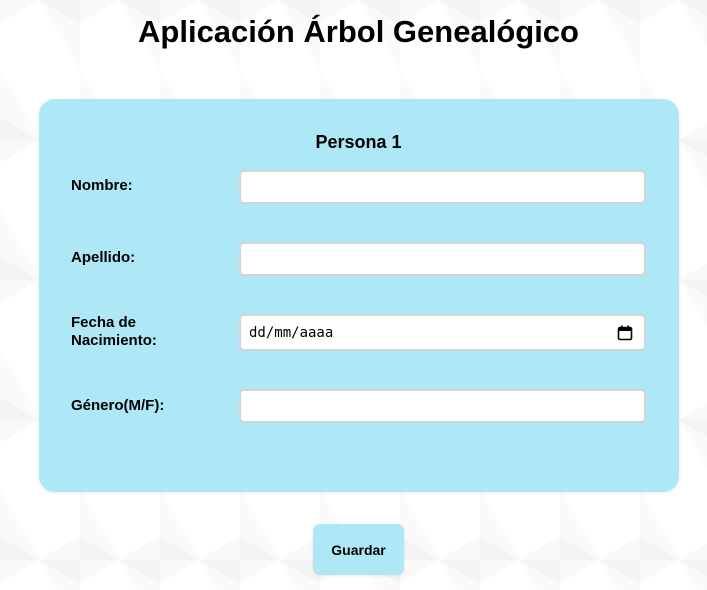 This screenshot has width=707, height=590. I want to click on name-input, so click(442, 187).